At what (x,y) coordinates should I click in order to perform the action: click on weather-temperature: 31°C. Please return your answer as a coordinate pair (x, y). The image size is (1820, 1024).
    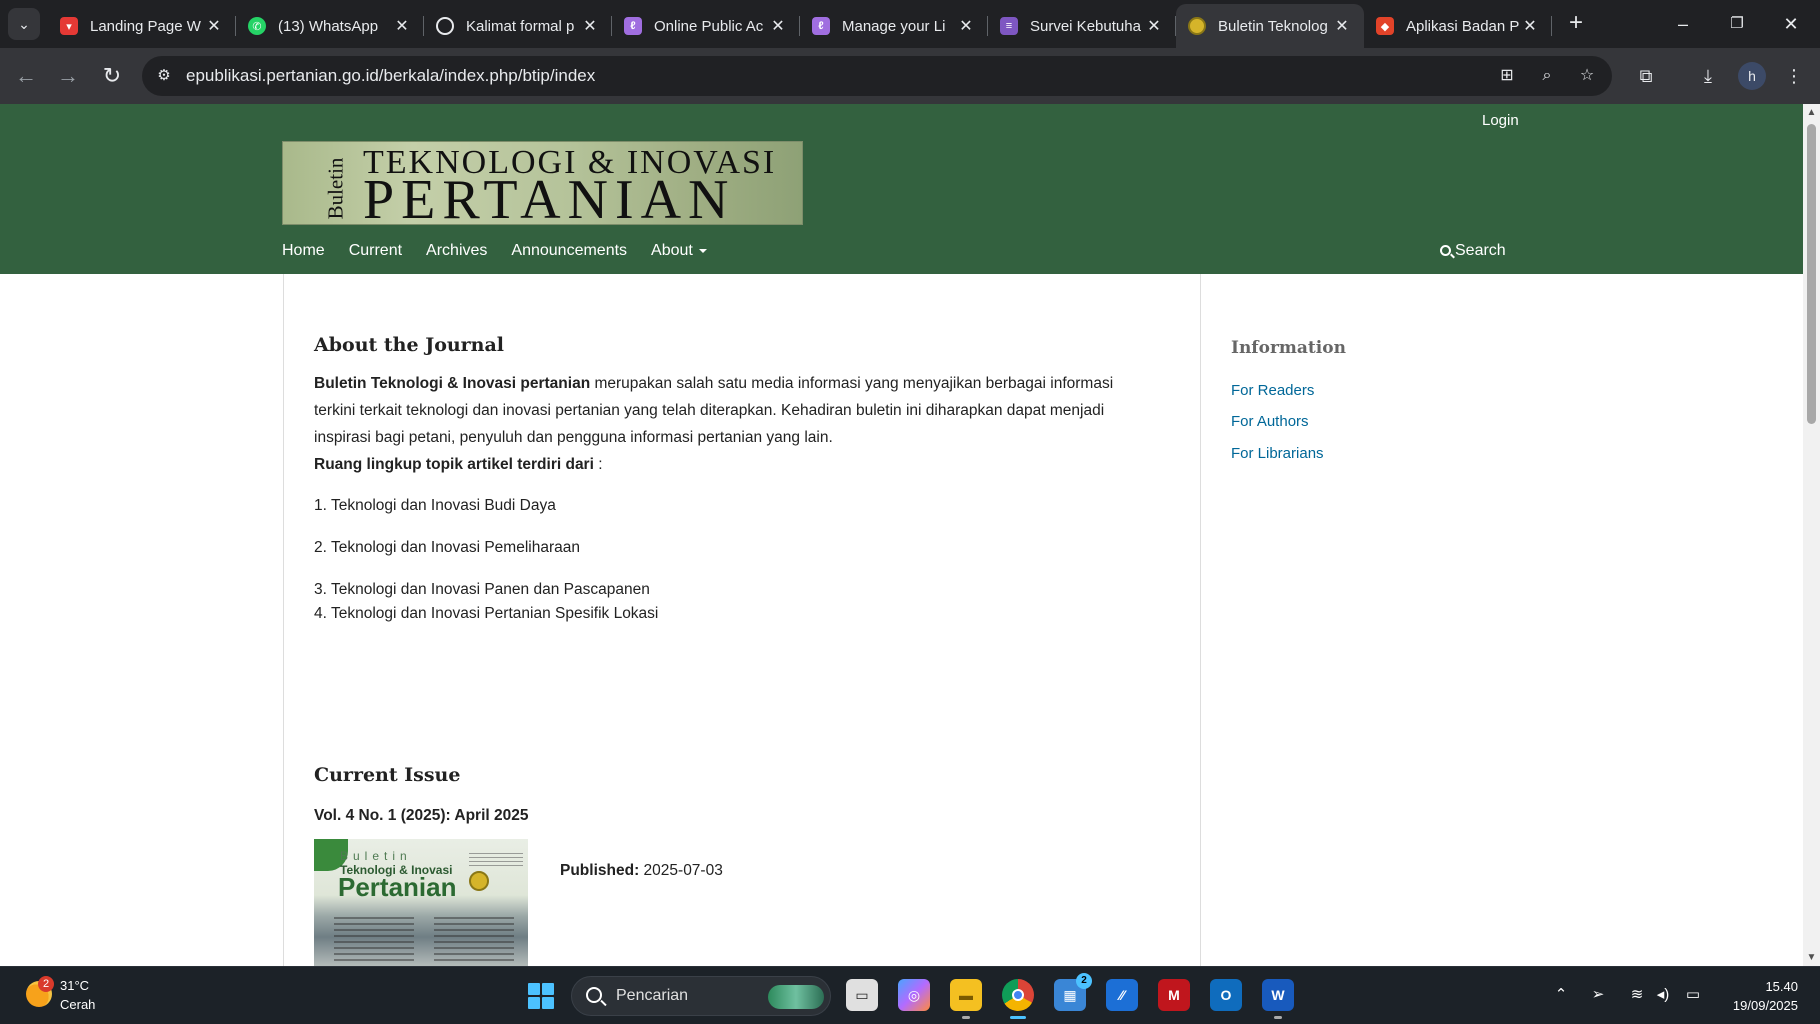
    Looking at the image, I should click on (74, 985).